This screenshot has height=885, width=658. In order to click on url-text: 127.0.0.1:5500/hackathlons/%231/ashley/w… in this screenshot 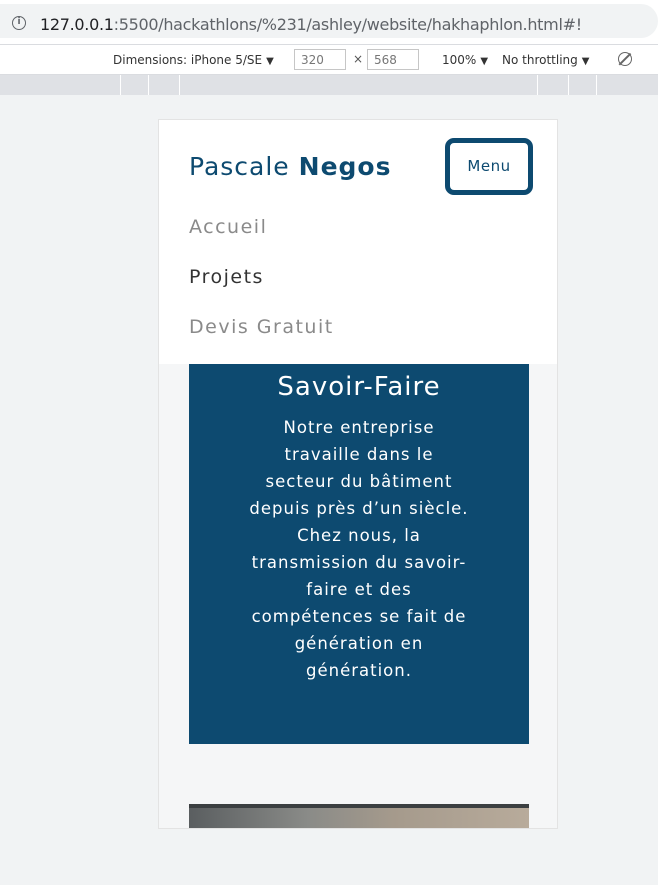, I will do `click(311, 24)`.